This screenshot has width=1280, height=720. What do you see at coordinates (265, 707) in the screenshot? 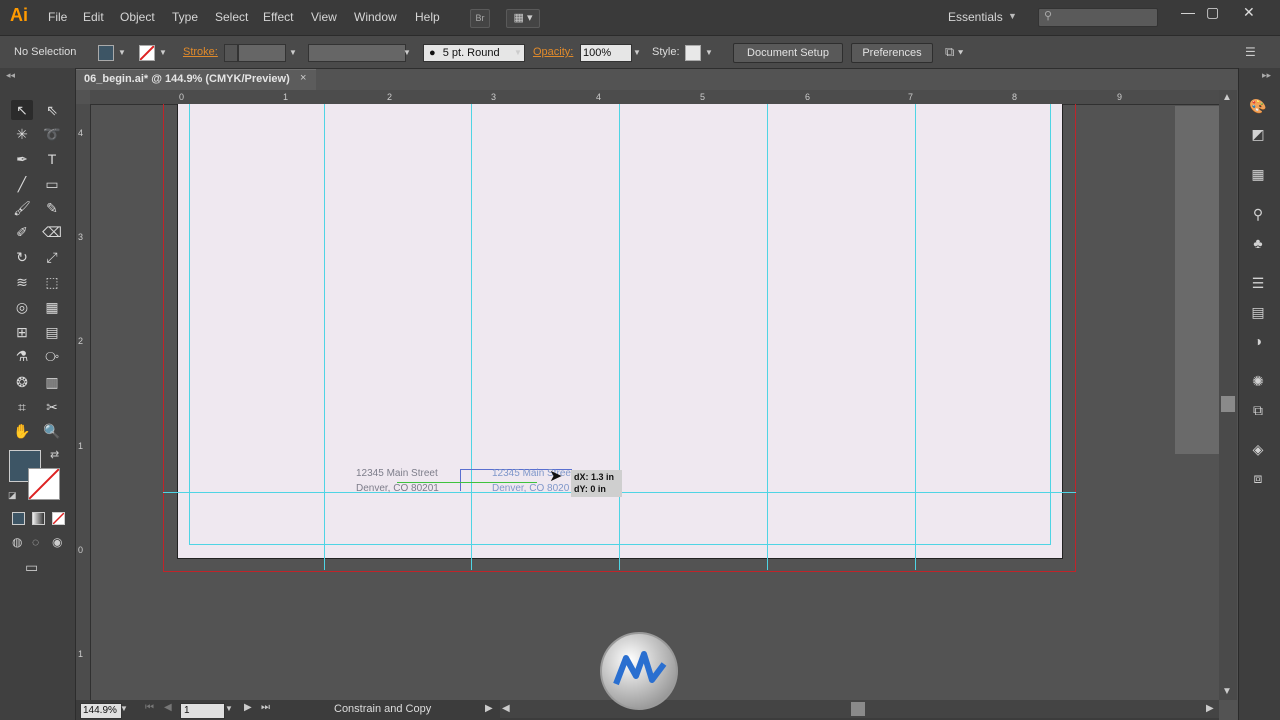
I see `last-artboard-icon: ⏭` at bounding box center [265, 707].